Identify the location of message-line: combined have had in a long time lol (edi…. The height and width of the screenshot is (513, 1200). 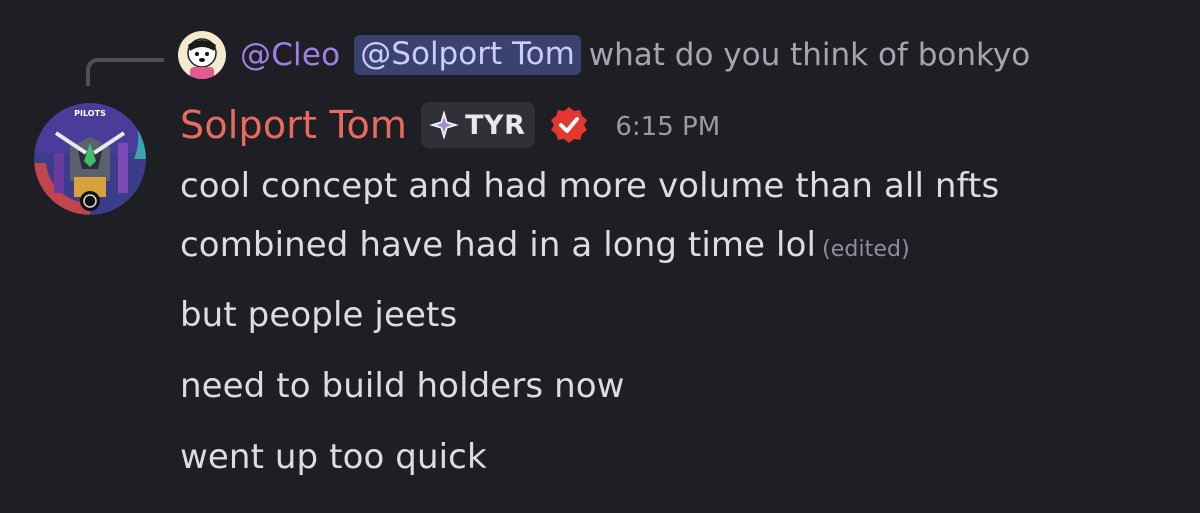
(545, 245).